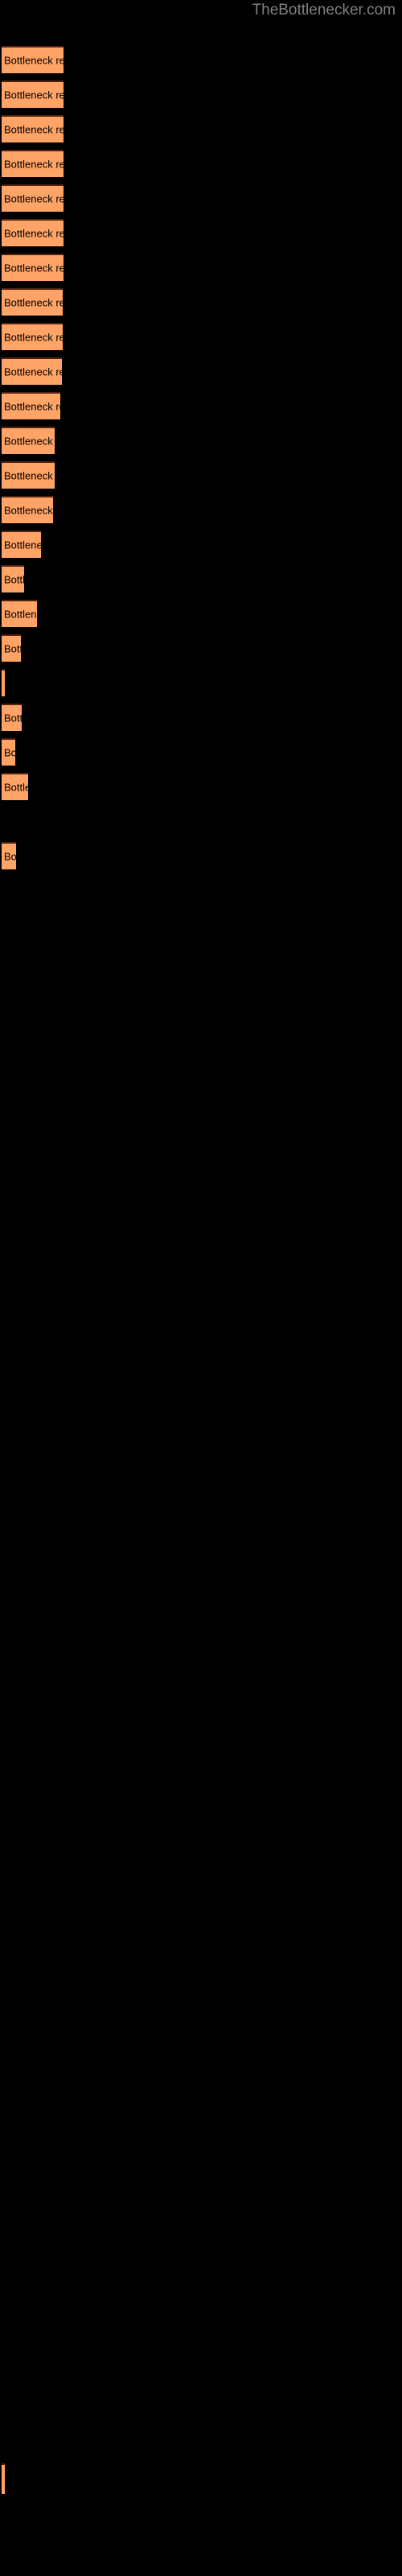 Image resolution: width=402 pixels, height=2576 pixels. I want to click on bottleneck-result-bar, so click(3, 2478).